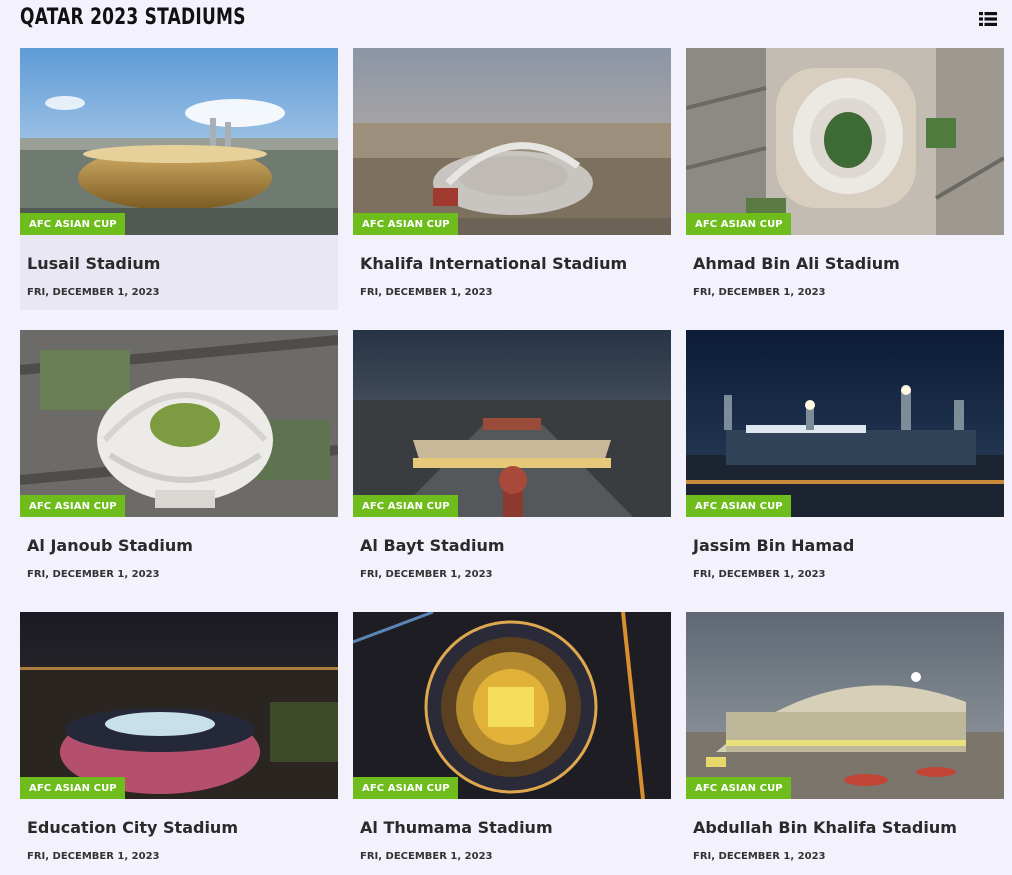  Describe the element at coordinates (512, 423) in the screenshot. I see `al-bayt-stadium-photo: AFC ASIAN CUP` at that location.